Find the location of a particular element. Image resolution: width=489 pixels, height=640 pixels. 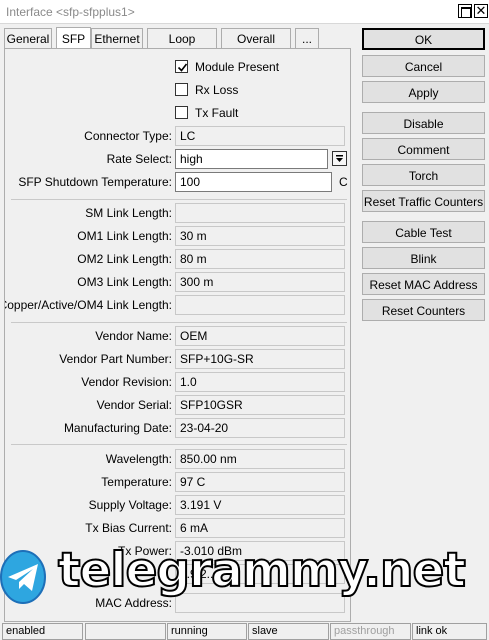

tx-bias-current-field: 6 mA is located at coordinates (260, 528).